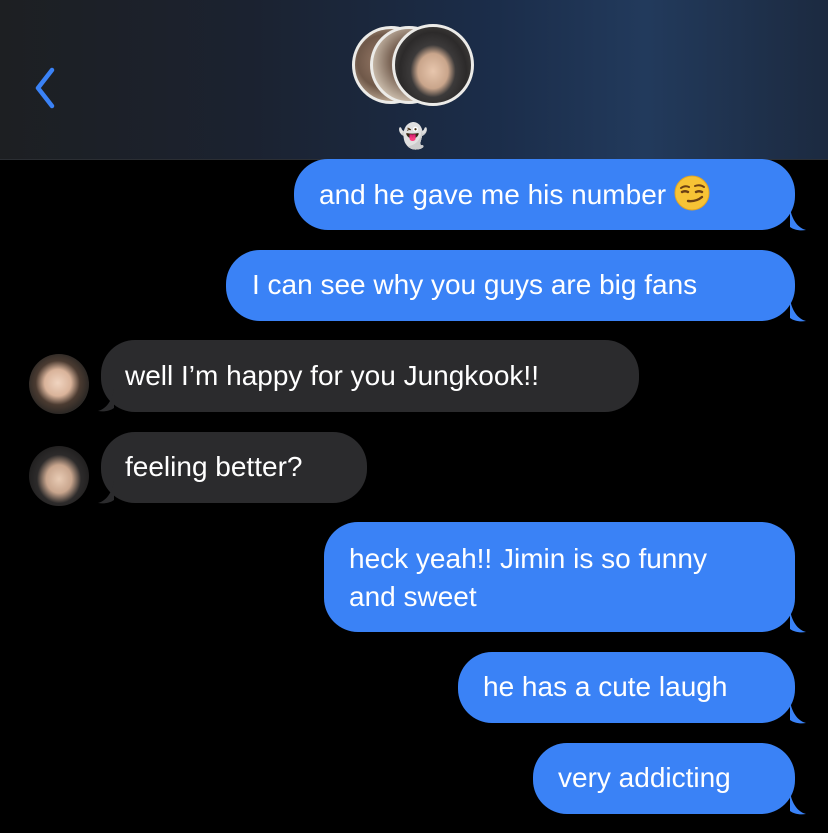  What do you see at coordinates (332, 375) in the screenshot?
I see `message-text: well I’m happy for you Jungkook!!` at bounding box center [332, 375].